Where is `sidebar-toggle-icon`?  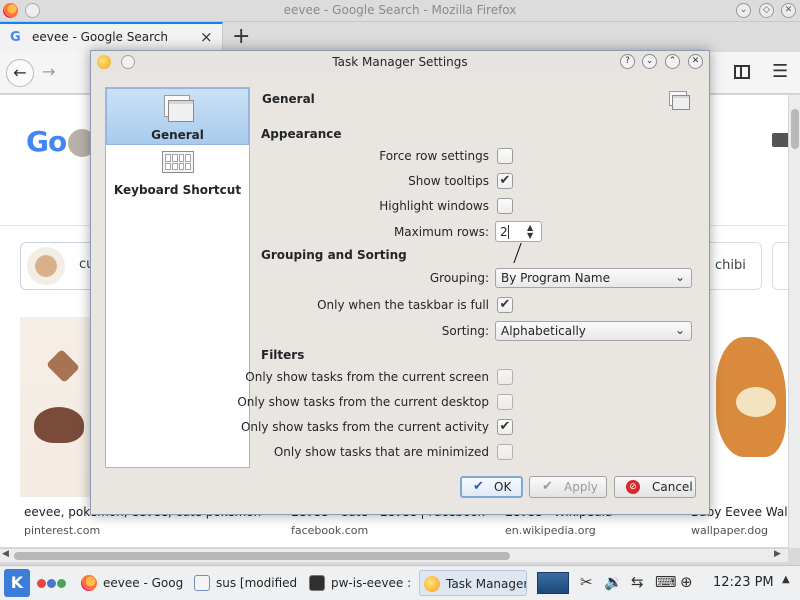 sidebar-toggle-icon is located at coordinates (742, 72).